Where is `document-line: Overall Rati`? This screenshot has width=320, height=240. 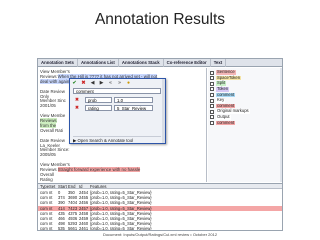
document-line: Overall Rati is located at coordinates (51, 130).